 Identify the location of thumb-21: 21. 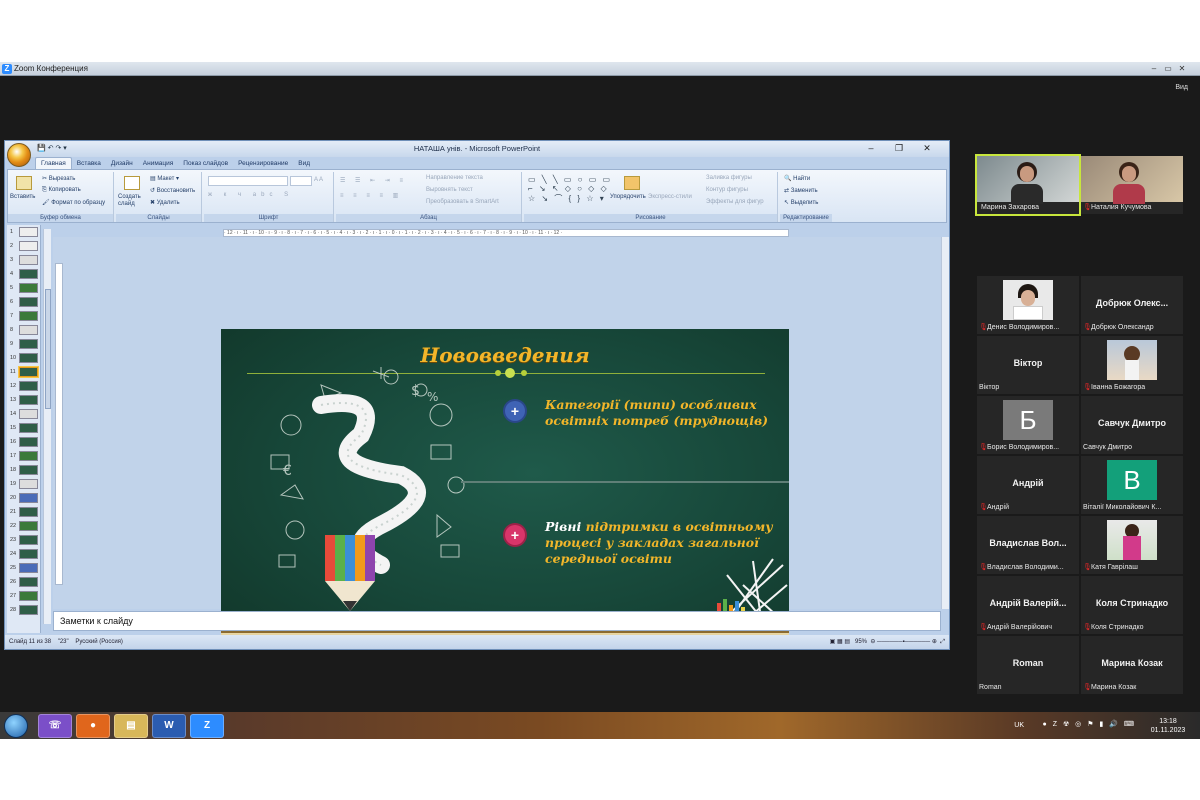
(25, 512).